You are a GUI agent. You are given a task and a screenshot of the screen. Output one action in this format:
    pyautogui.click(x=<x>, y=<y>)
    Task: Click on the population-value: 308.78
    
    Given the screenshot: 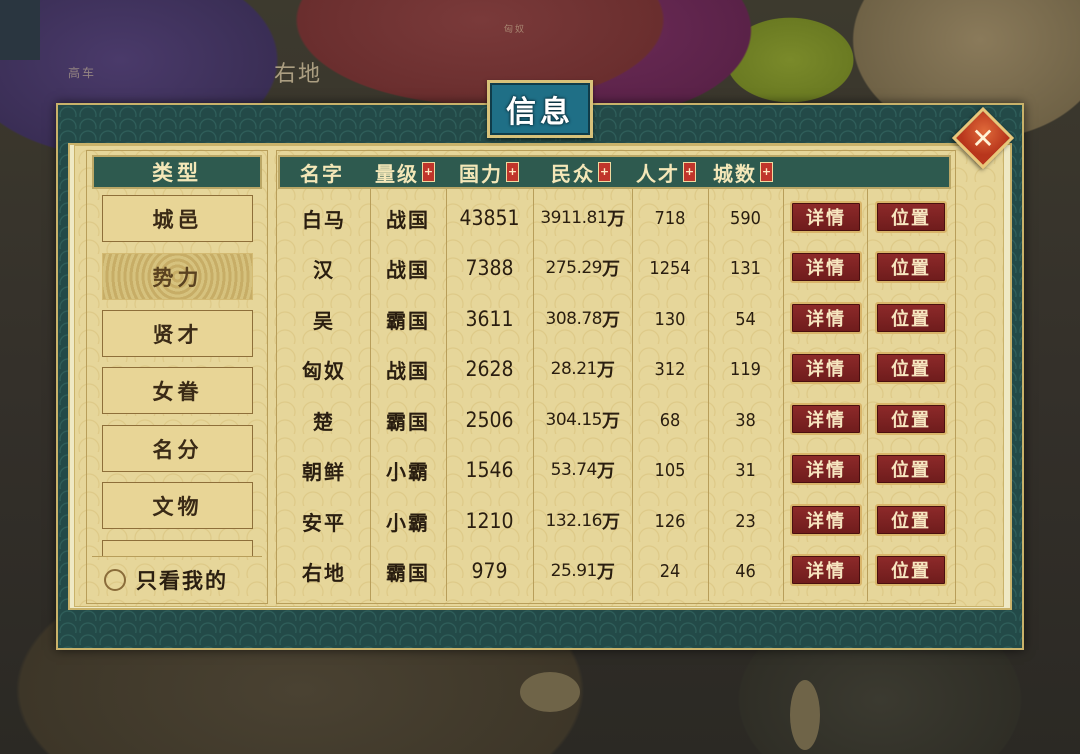 What is the action you would take?
    pyautogui.click(x=574, y=319)
    